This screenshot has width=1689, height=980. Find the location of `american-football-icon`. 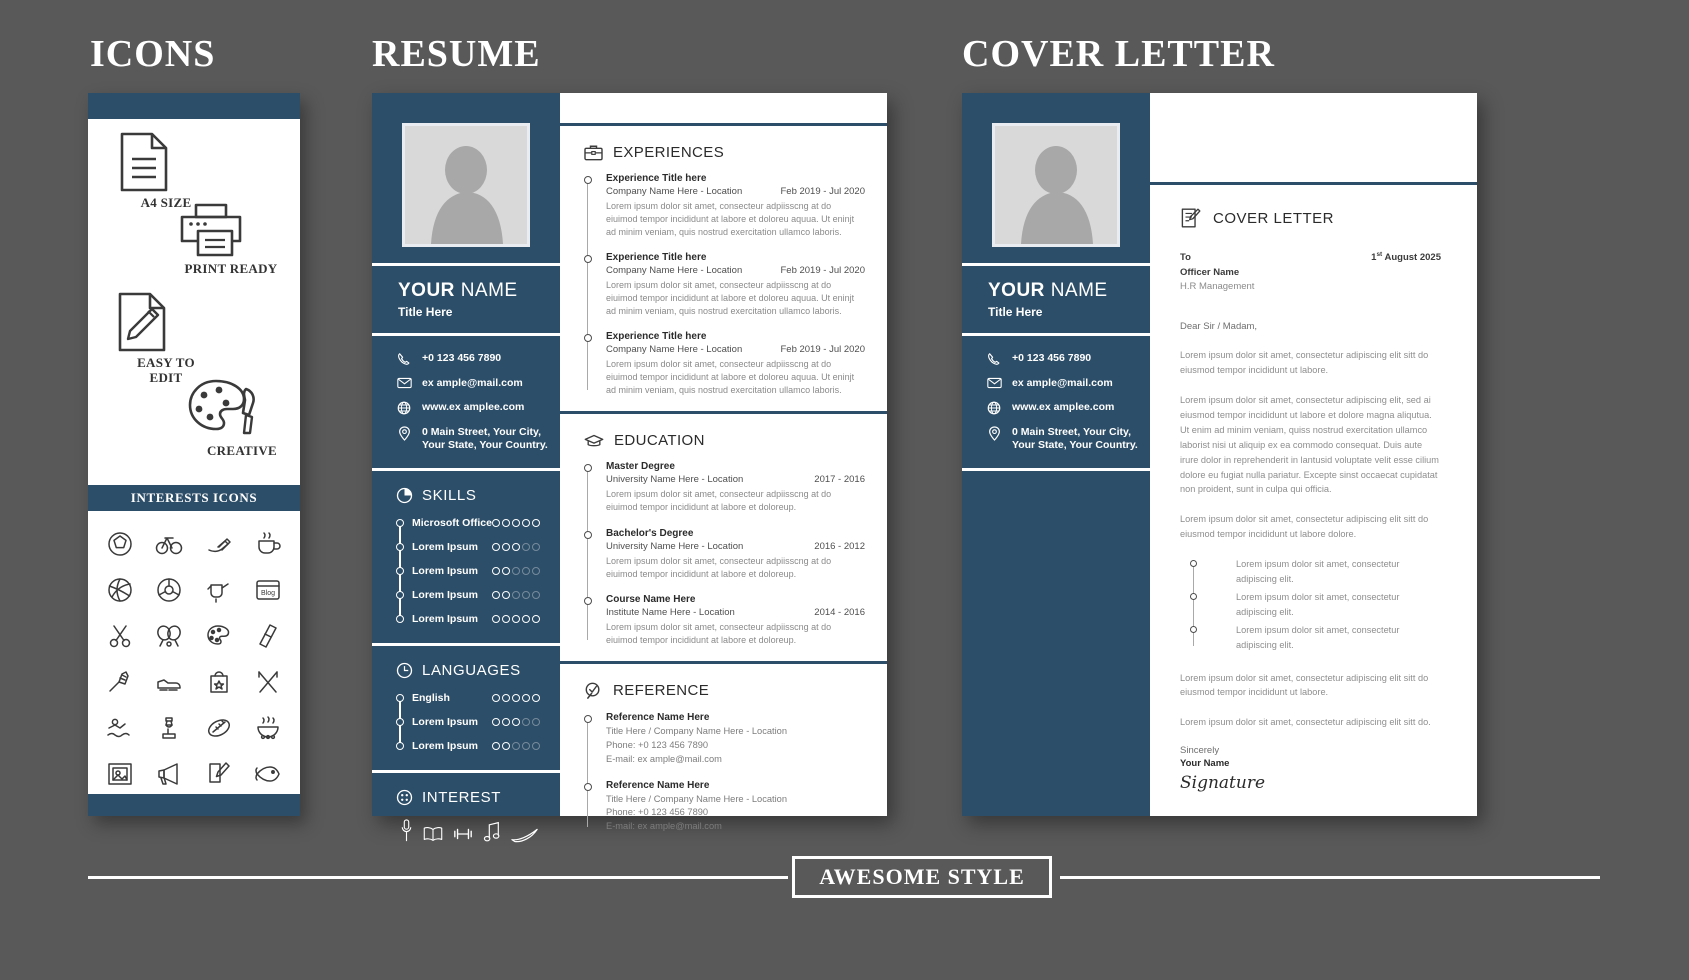

american-football-icon is located at coordinates (219, 728).